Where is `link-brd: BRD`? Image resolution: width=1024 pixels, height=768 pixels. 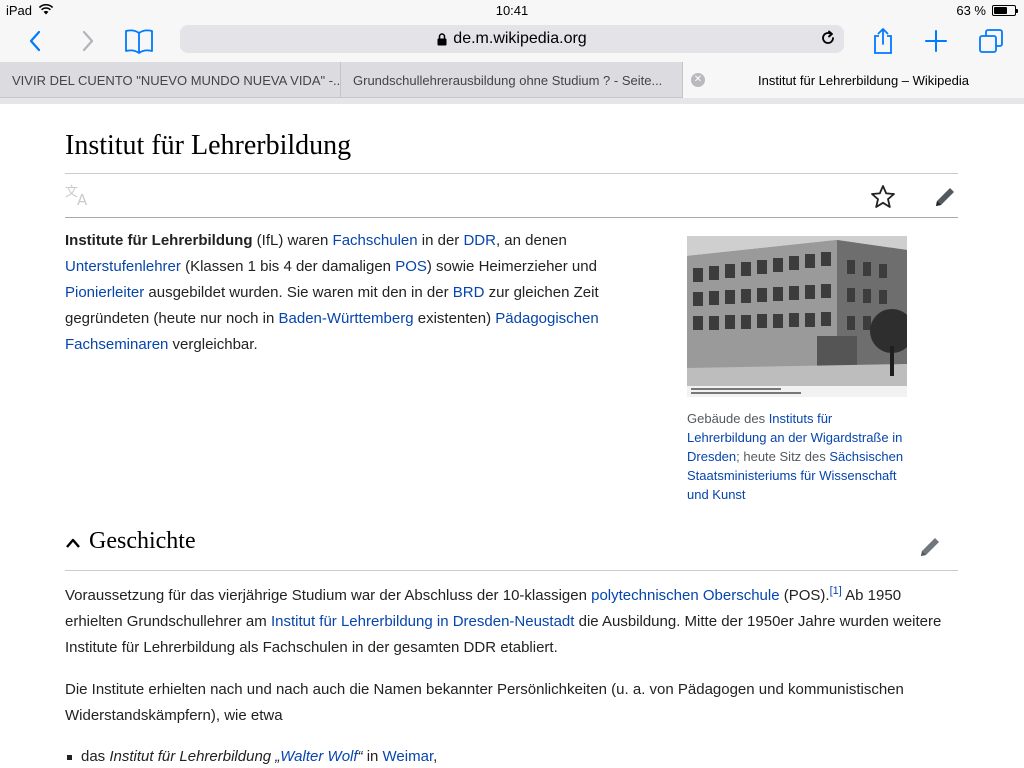 link-brd: BRD is located at coordinates (469, 292).